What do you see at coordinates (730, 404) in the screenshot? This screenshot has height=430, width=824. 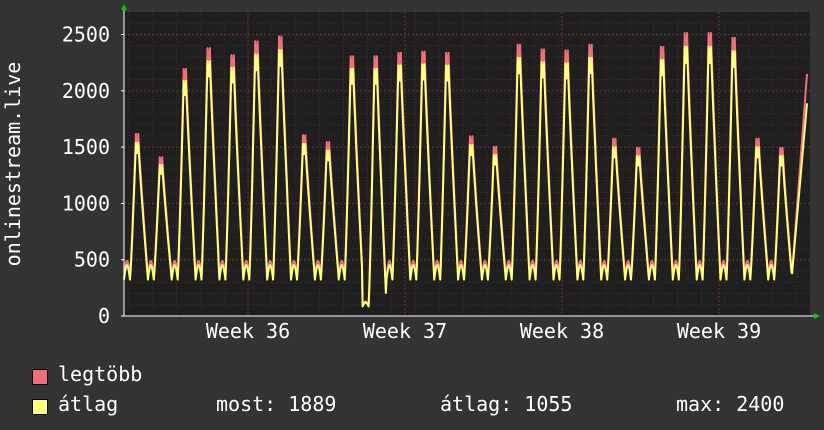 I see `stat-maximum: max: 2400` at bounding box center [730, 404].